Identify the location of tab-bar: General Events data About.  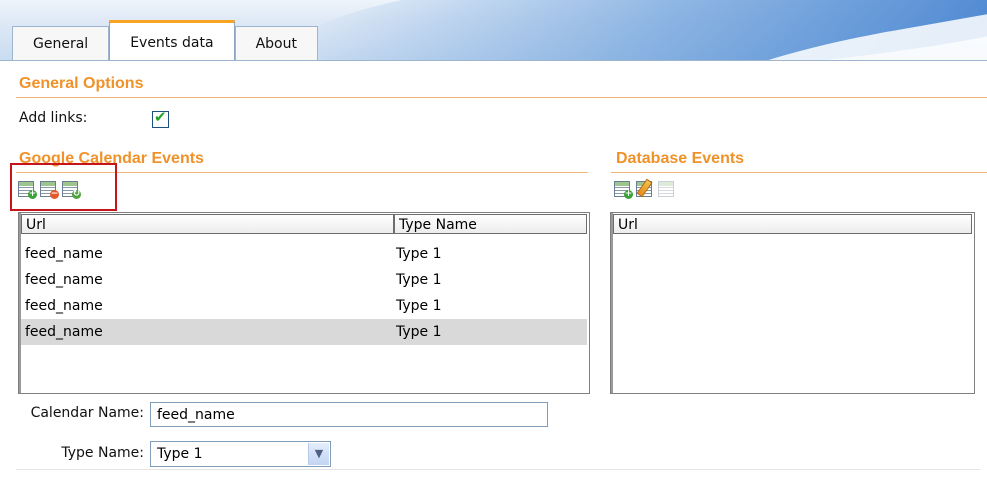
(493, 30).